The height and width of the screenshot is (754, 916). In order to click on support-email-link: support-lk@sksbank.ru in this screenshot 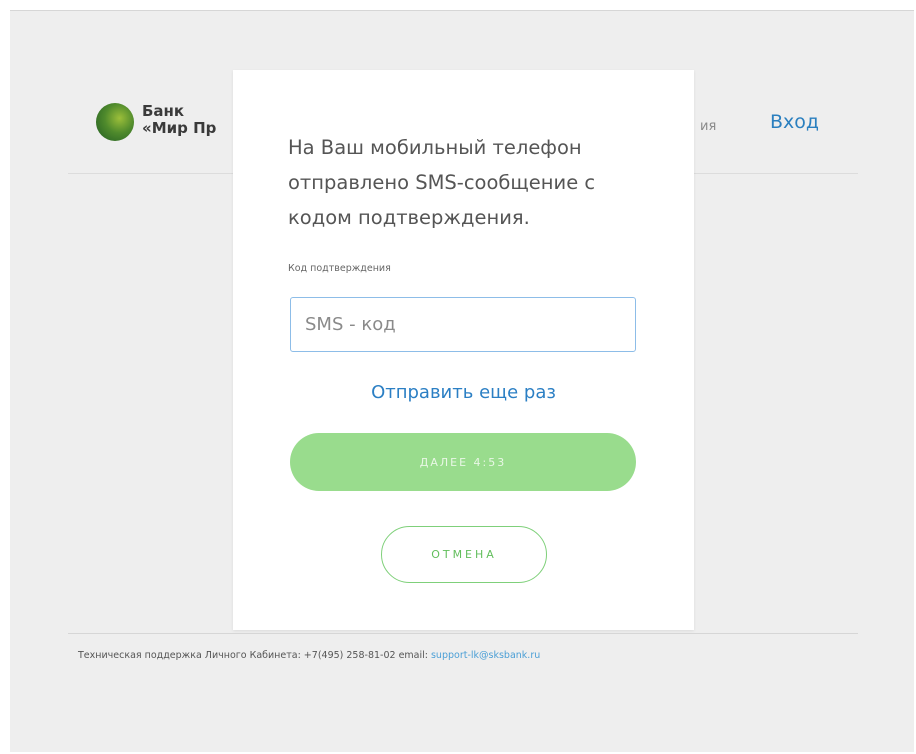, I will do `click(485, 655)`.